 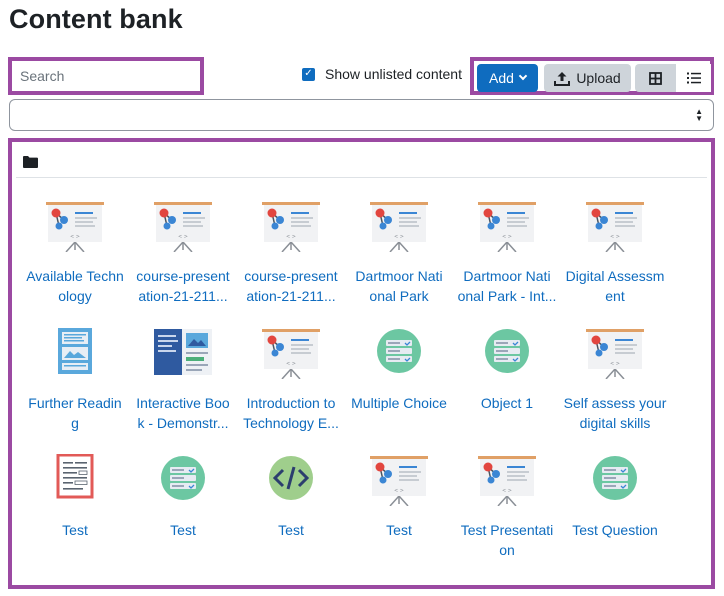 What do you see at coordinates (399, 509) in the screenshot?
I see `content-item: < > Test` at bounding box center [399, 509].